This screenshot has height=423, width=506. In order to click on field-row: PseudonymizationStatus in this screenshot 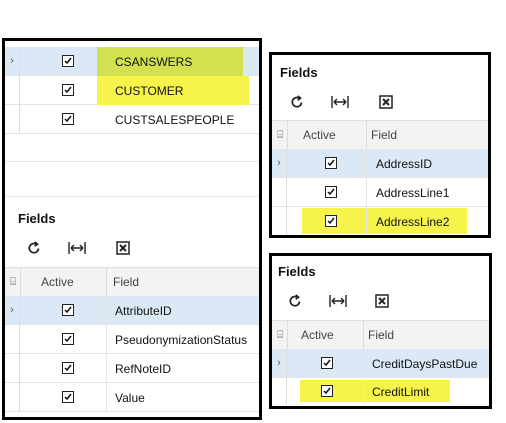, I will do `click(132, 339)`.